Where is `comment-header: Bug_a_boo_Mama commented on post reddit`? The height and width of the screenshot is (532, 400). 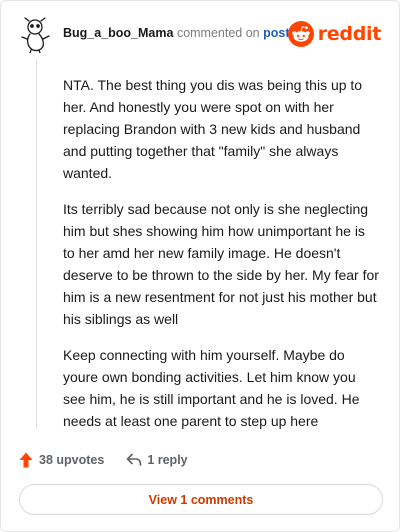 comment-header: Bug_a_boo_Mama commented on post reddit is located at coordinates (200, 37).